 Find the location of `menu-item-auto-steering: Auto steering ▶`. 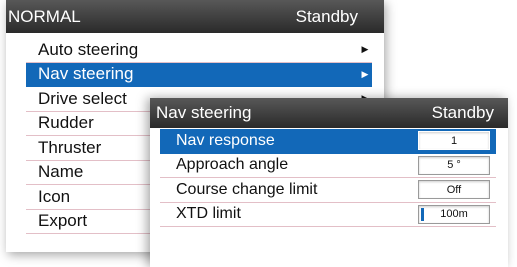

menu-item-auto-steering: Auto steering ▶ is located at coordinates (199, 50).